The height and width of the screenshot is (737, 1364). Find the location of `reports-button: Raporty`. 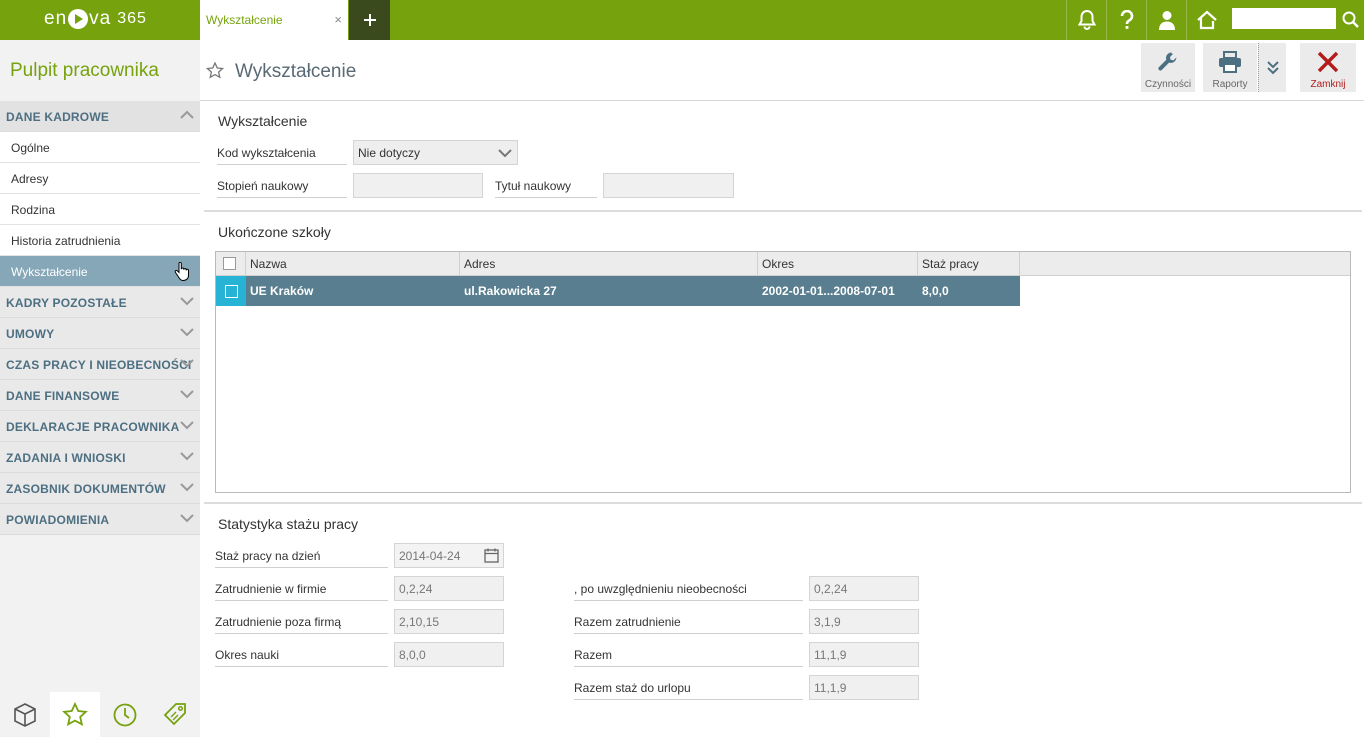

reports-button: Raporty is located at coordinates (1230, 67).